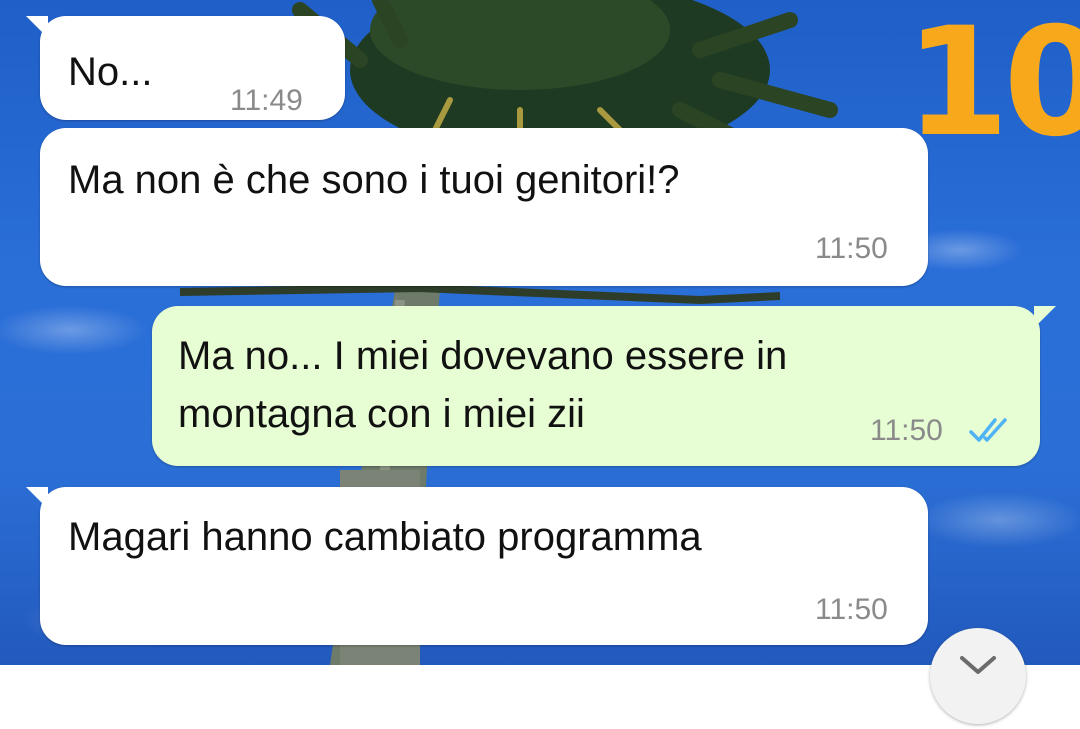 Image resolution: width=1080 pixels, height=729 pixels. What do you see at coordinates (978, 665) in the screenshot?
I see `chevron-down-icon` at bounding box center [978, 665].